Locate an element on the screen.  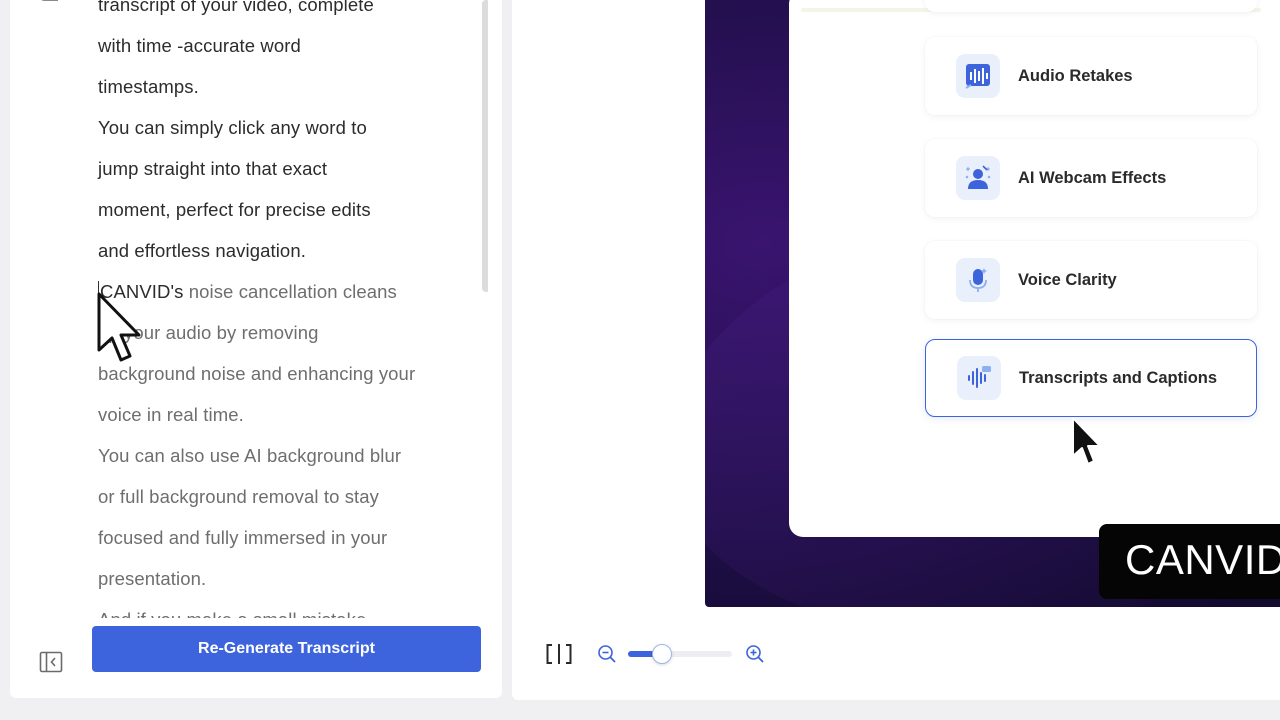
transcript-line: jump straight into that exact is located at coordinates (284, 168).